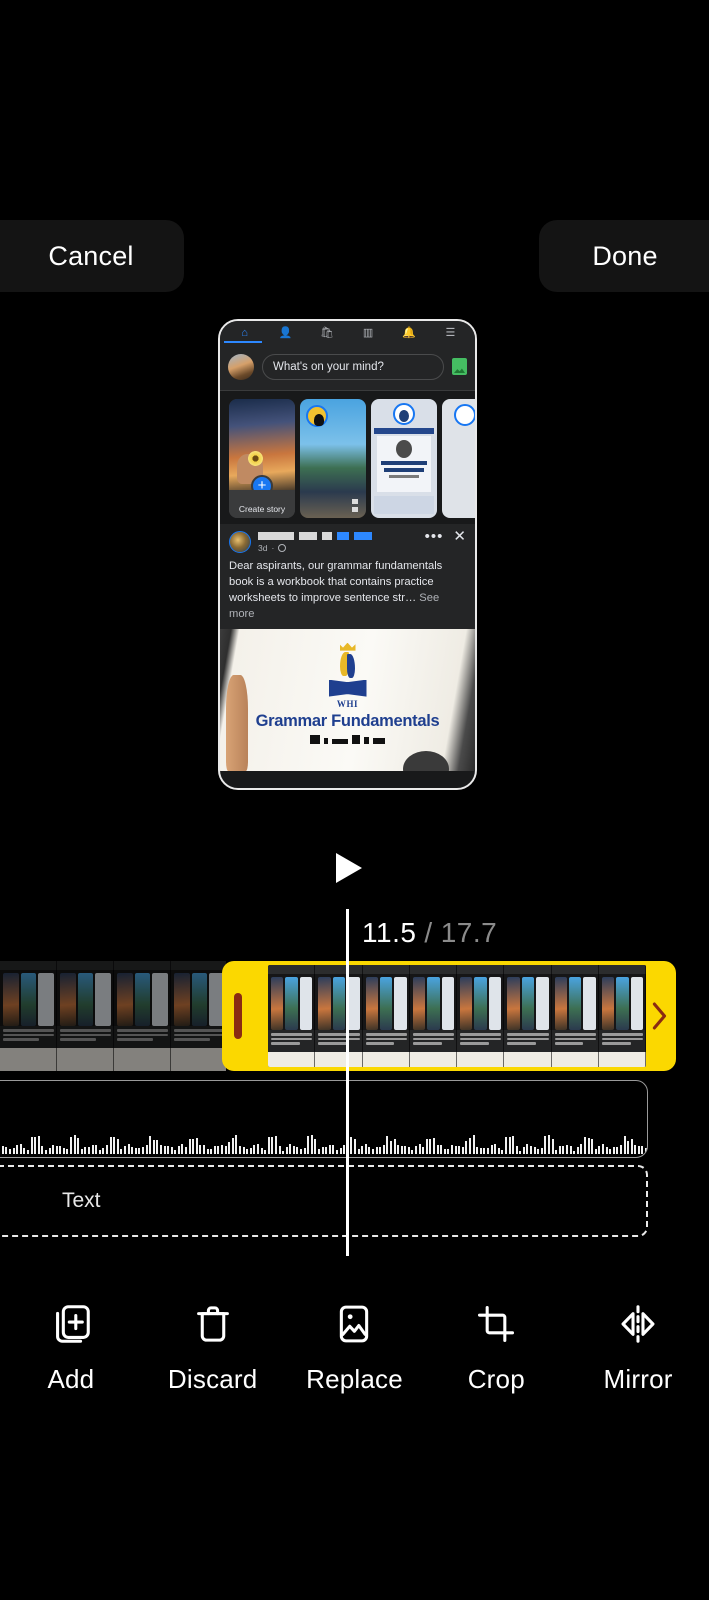 This screenshot has width=709, height=1600. I want to click on nav-active-underline, so click(243, 341).